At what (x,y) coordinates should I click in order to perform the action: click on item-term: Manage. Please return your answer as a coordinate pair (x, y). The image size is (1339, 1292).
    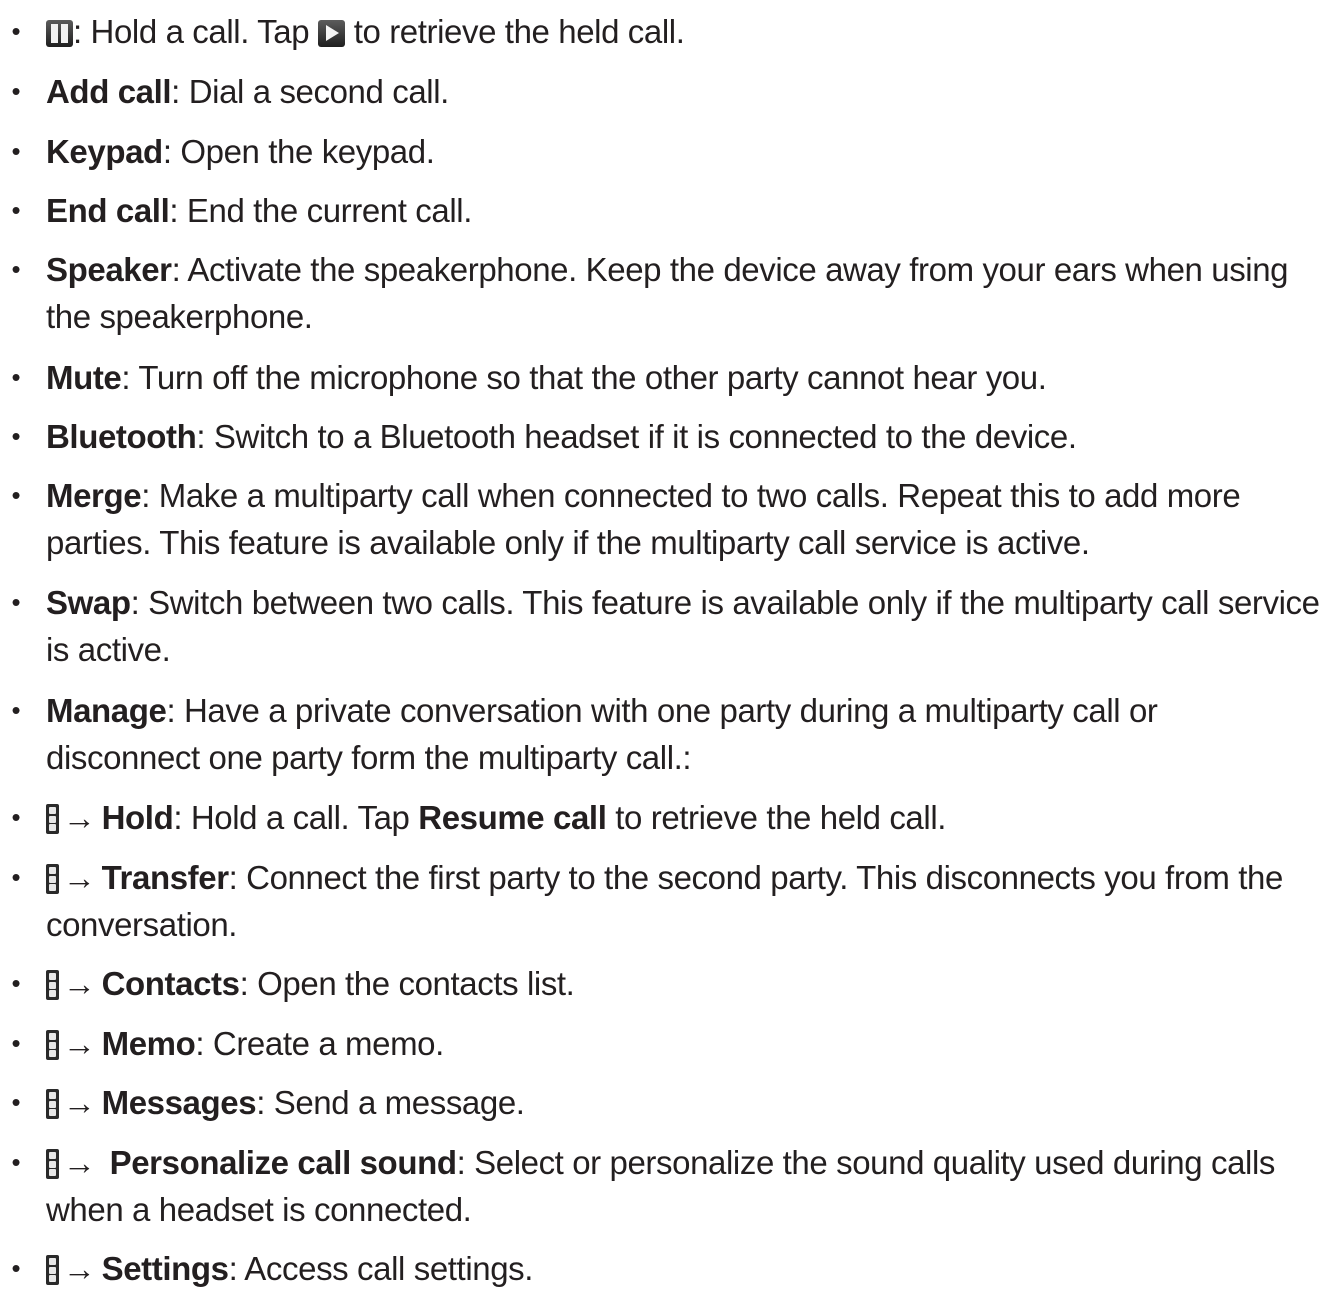
    Looking at the image, I should click on (106, 710).